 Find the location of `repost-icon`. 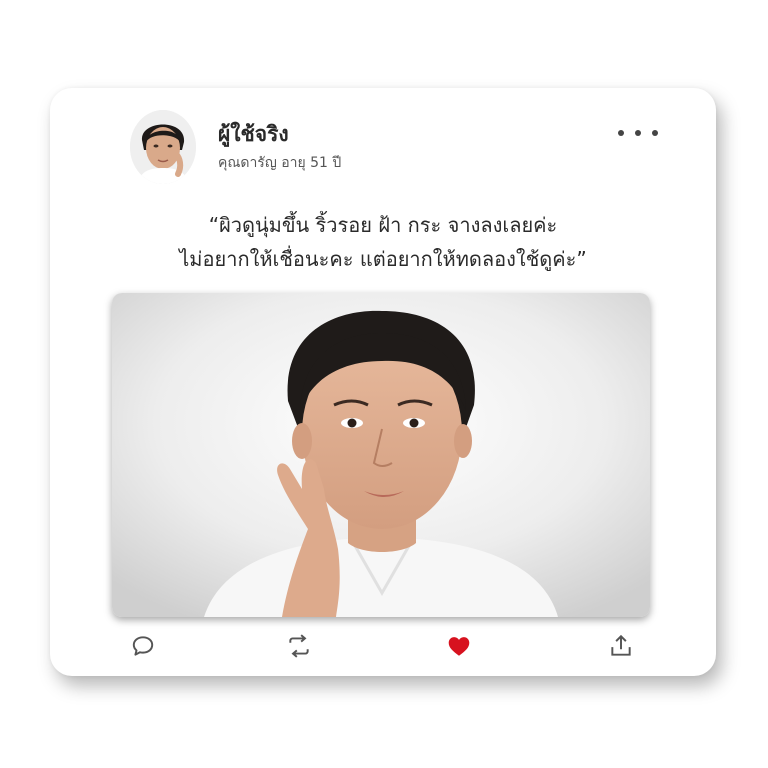

repost-icon is located at coordinates (299, 646).